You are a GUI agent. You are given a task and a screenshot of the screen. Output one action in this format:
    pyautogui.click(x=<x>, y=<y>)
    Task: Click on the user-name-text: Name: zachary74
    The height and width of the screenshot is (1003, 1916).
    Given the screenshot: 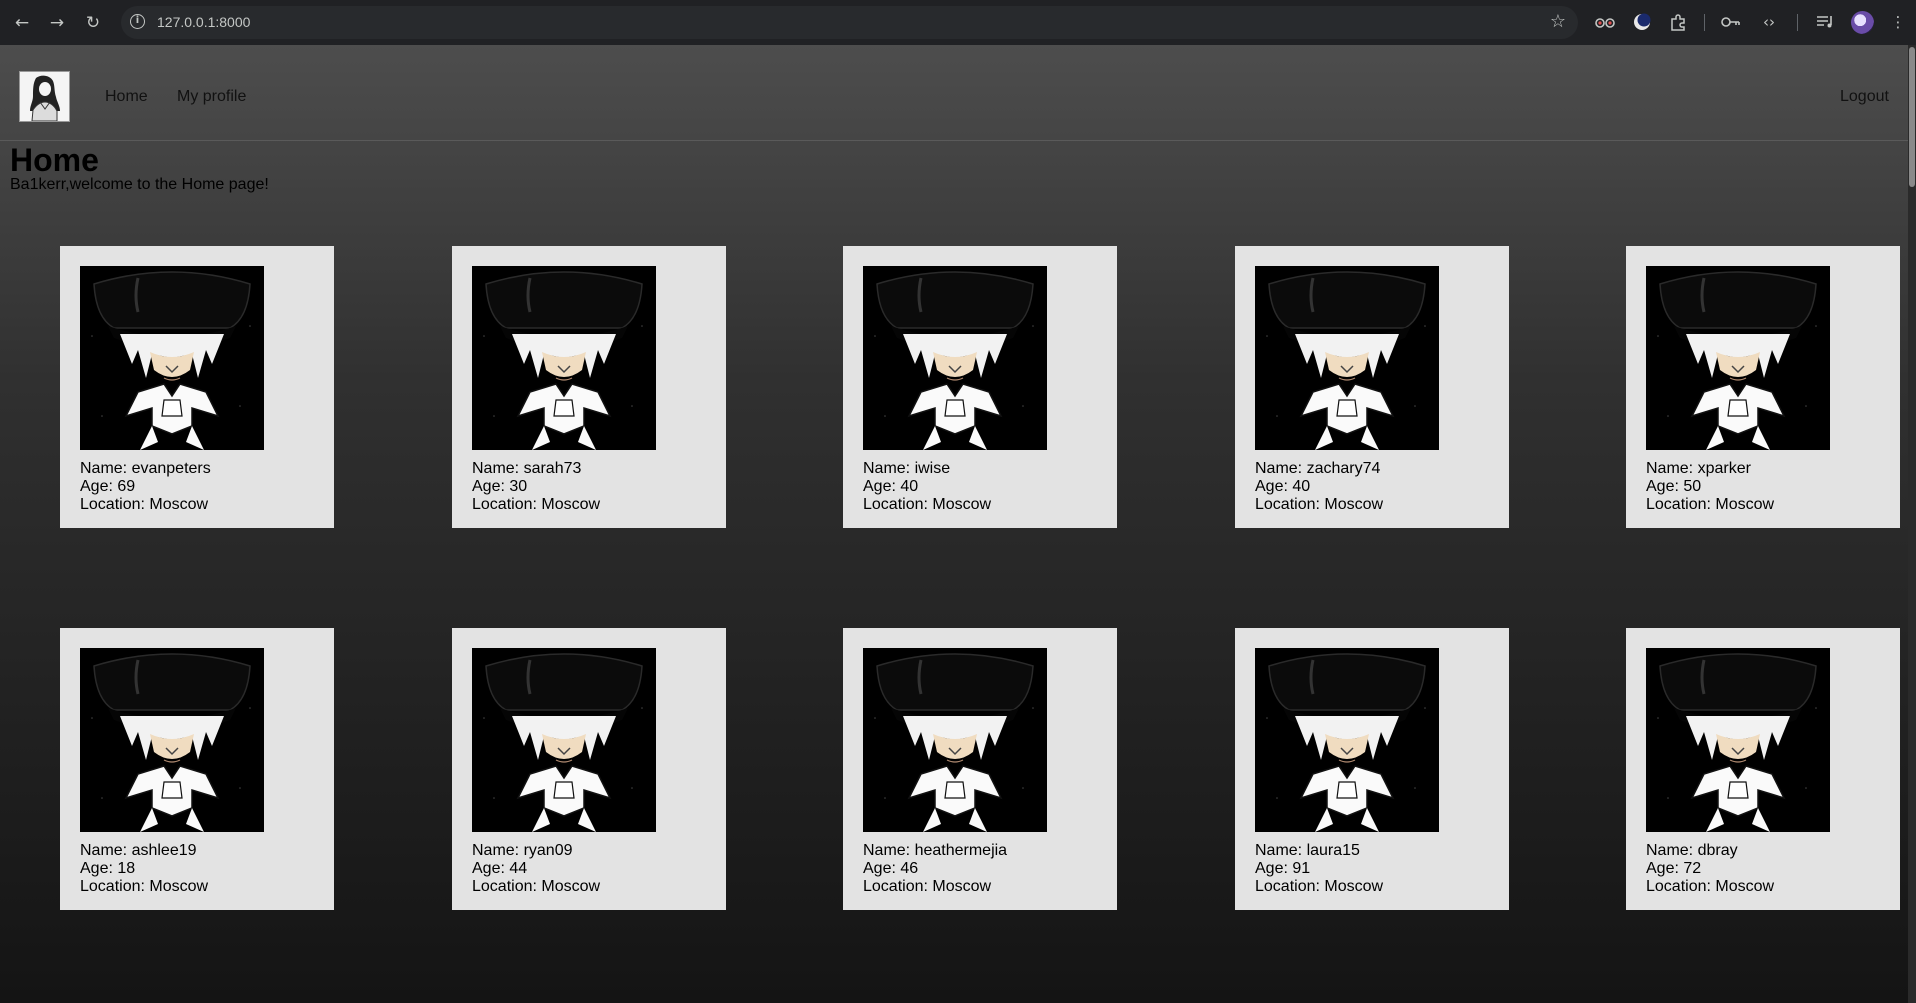 What is the action you would take?
    pyautogui.click(x=1318, y=468)
    